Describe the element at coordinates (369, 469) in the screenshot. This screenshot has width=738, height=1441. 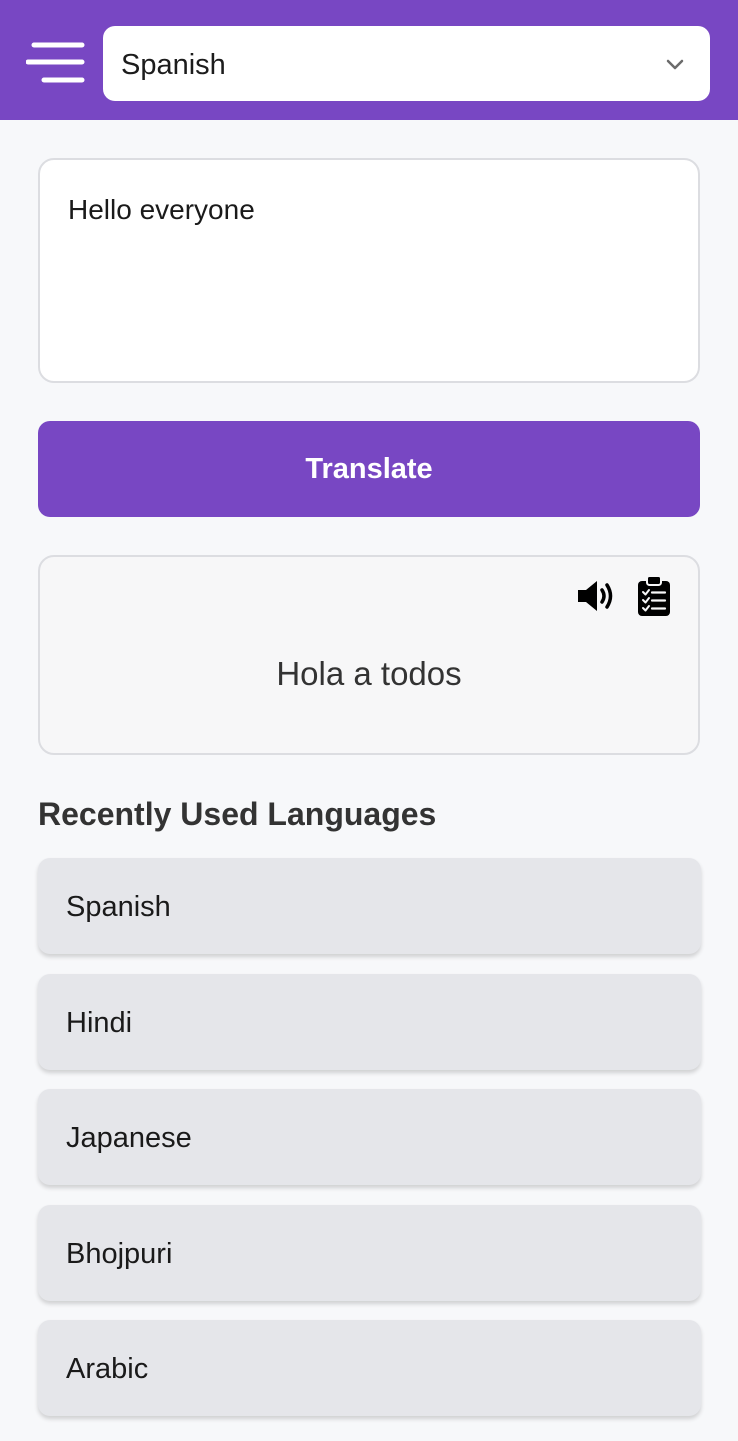
I see `translate-button: Translate` at that location.